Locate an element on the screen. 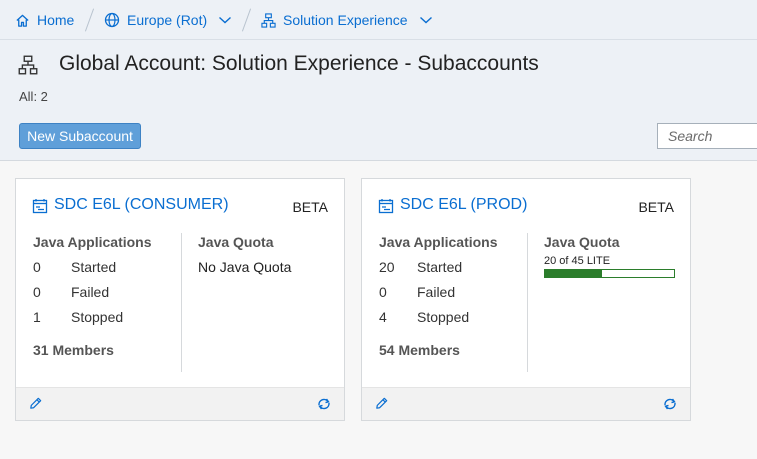 This screenshot has width=757, height=459. subaccount-count: All: 2 is located at coordinates (33, 96).